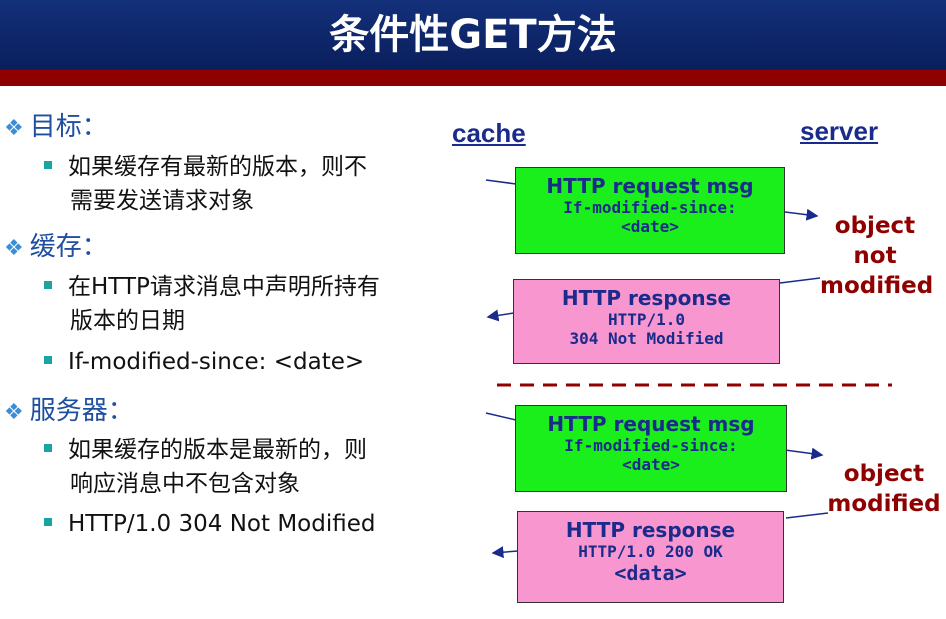 Image resolution: width=946 pixels, height=619 pixels. I want to click on box-line: HTTP/1.0 200 OK, so click(650, 551).